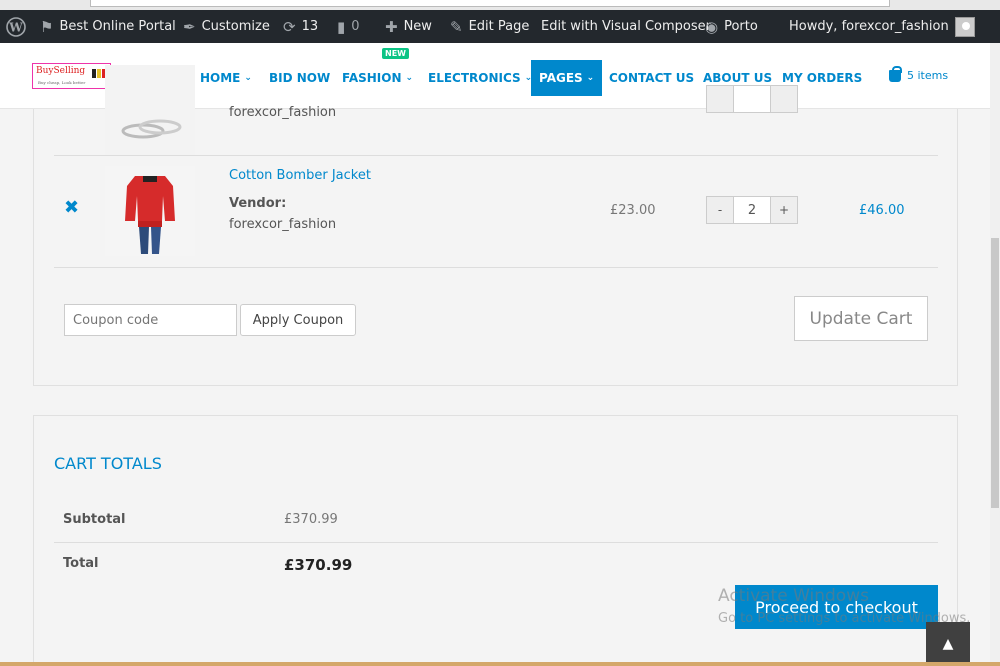 This screenshot has width=1000, height=666. I want to click on theme-link: ◉ Porto, so click(731, 26).